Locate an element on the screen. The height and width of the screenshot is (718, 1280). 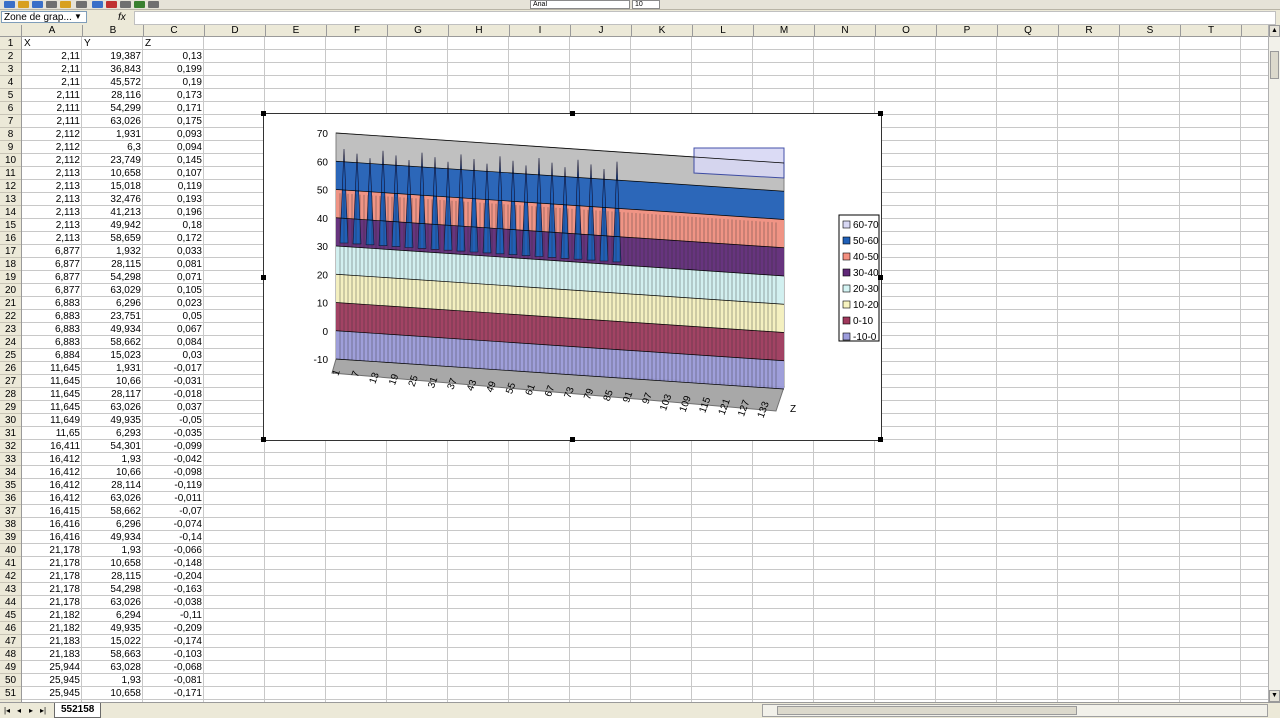
select-all-corner is located at coordinates (11, 30).